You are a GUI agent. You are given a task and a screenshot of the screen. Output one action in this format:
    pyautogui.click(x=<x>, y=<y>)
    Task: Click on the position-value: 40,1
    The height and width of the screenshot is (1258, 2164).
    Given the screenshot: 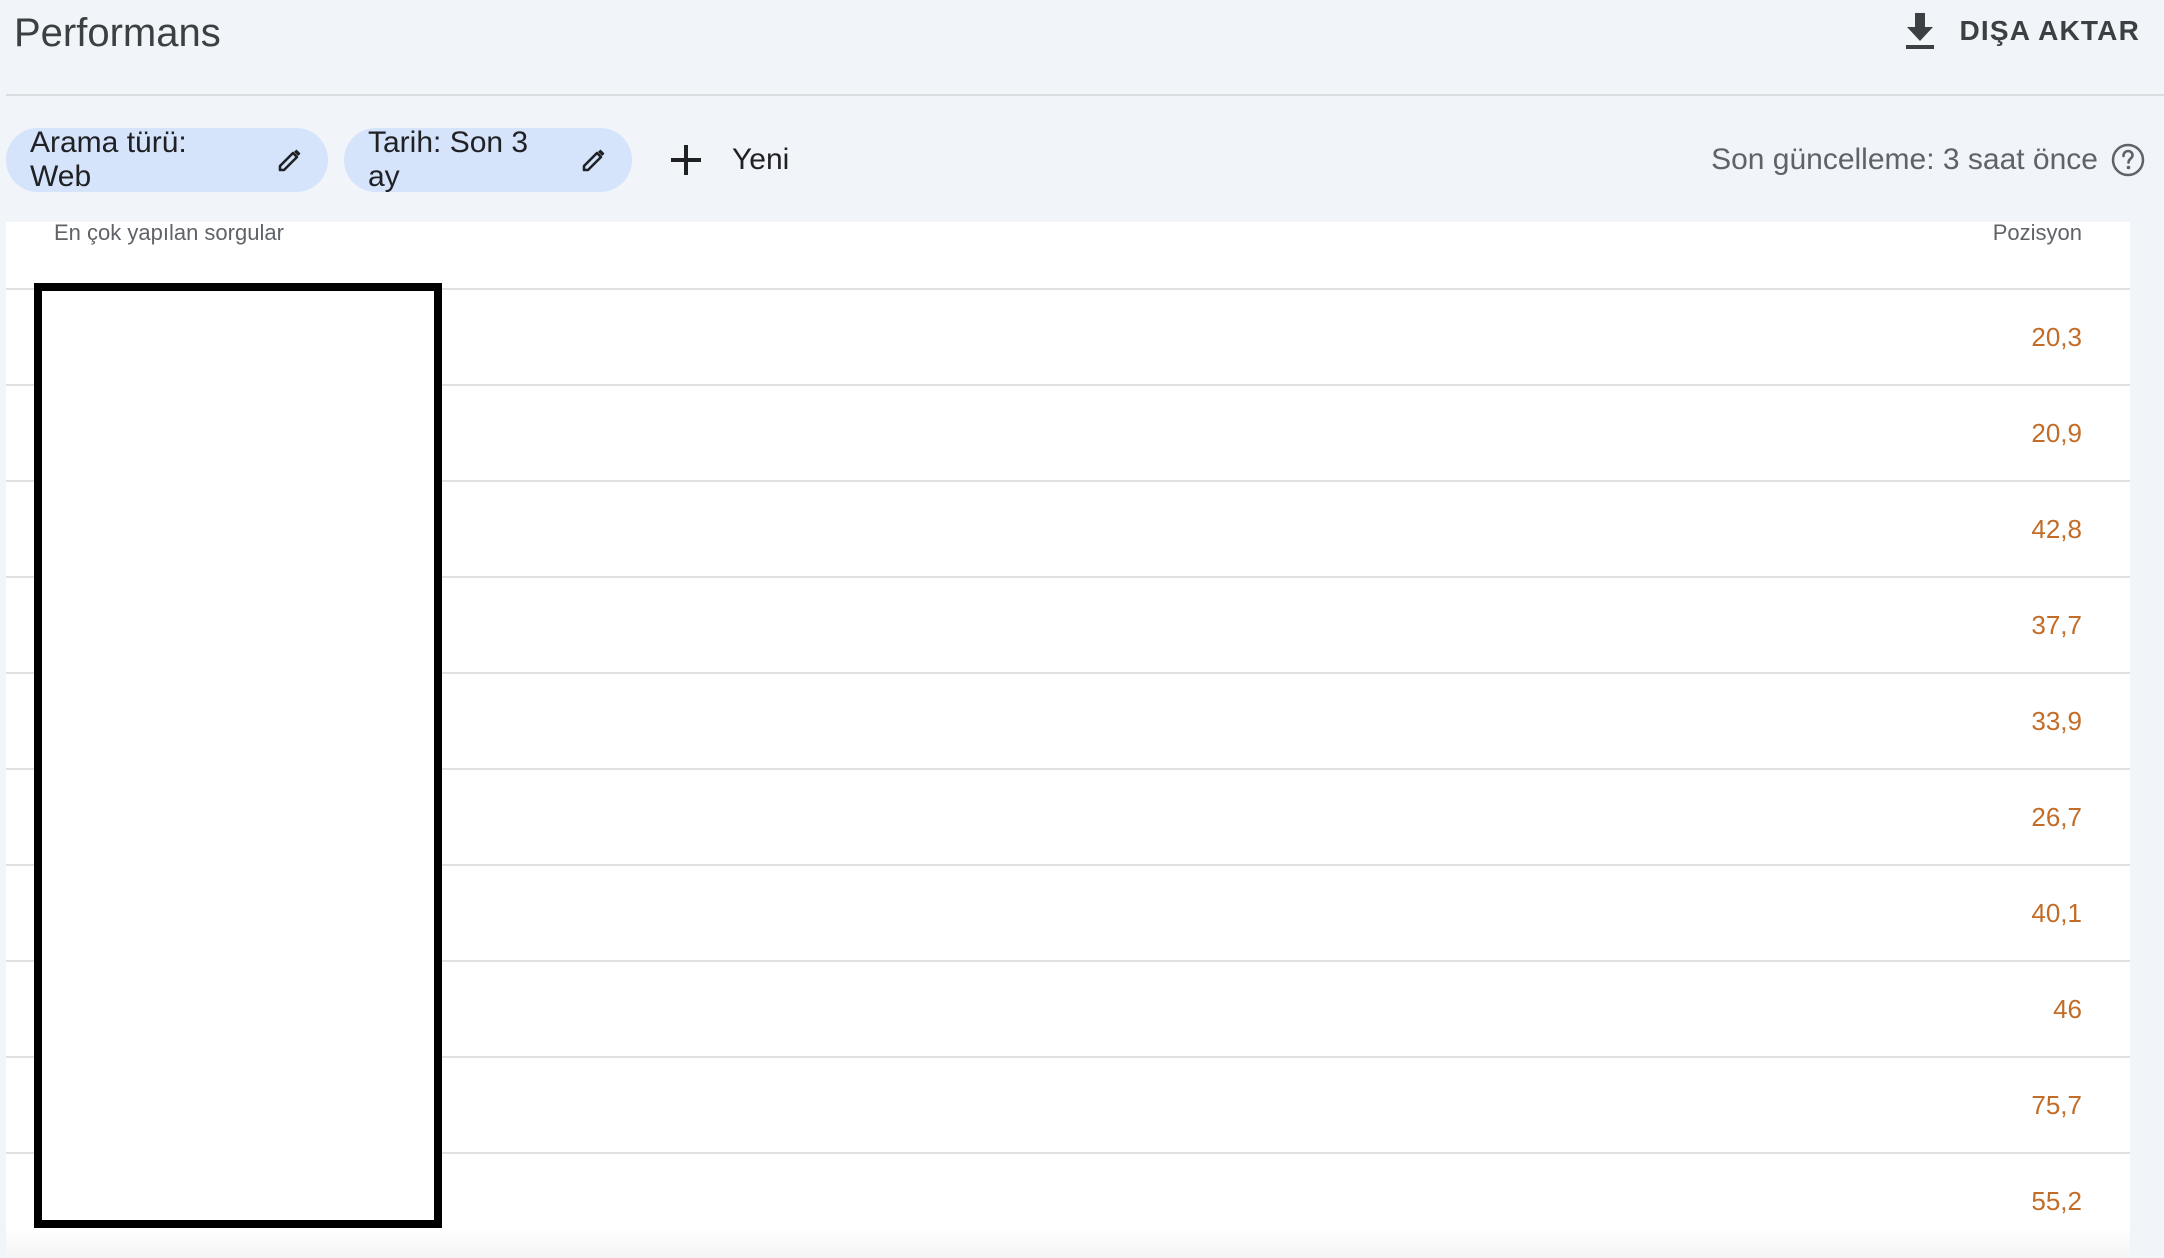 What is the action you would take?
    pyautogui.click(x=2056, y=913)
    